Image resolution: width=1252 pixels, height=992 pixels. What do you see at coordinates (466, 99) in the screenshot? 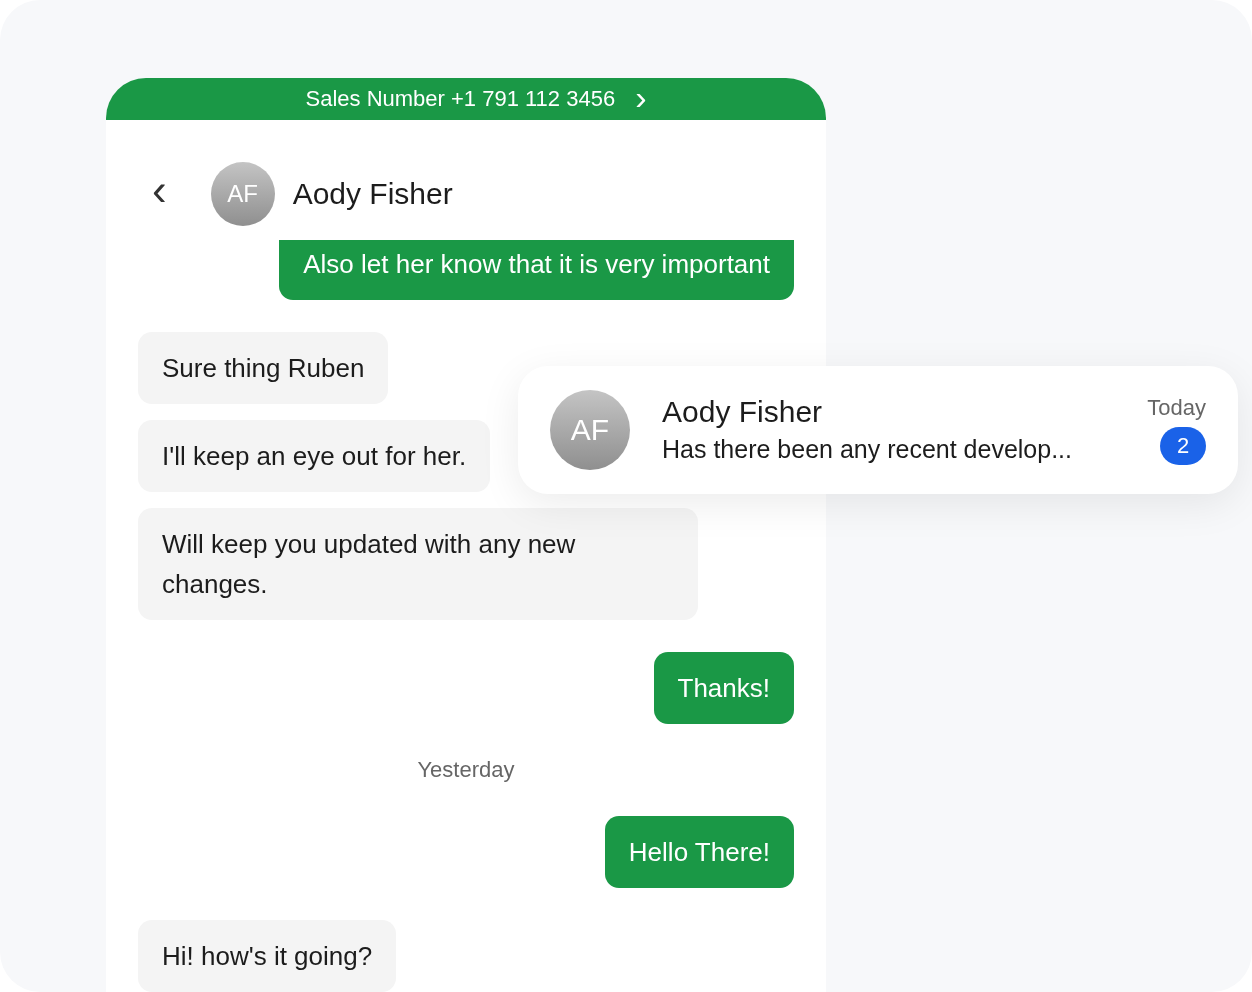
I see `sales-number-banner: Sales Number +1 791 112 3456 ›` at bounding box center [466, 99].